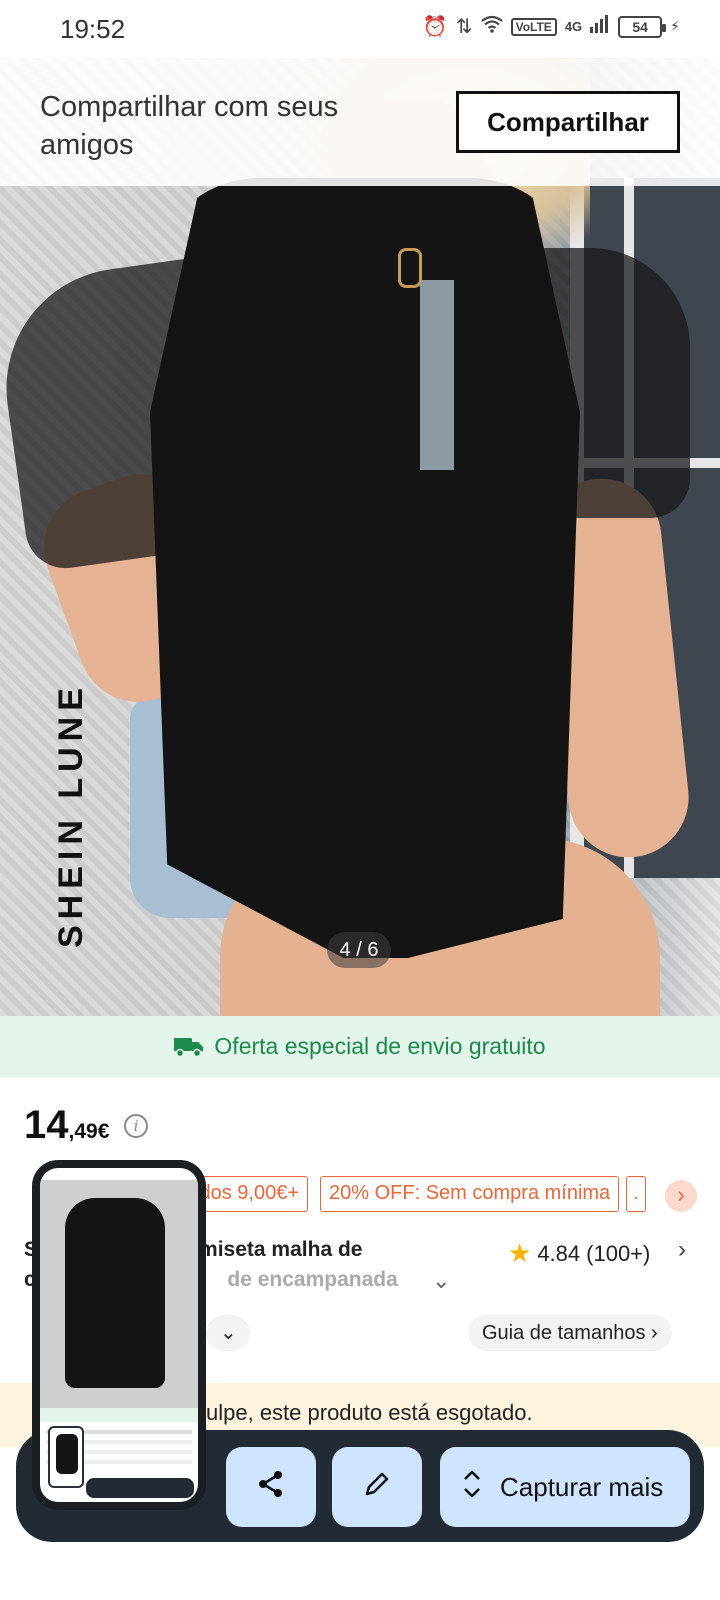  What do you see at coordinates (564, 1333) in the screenshot?
I see `size-guide-label: Guia de tamanhos` at bounding box center [564, 1333].